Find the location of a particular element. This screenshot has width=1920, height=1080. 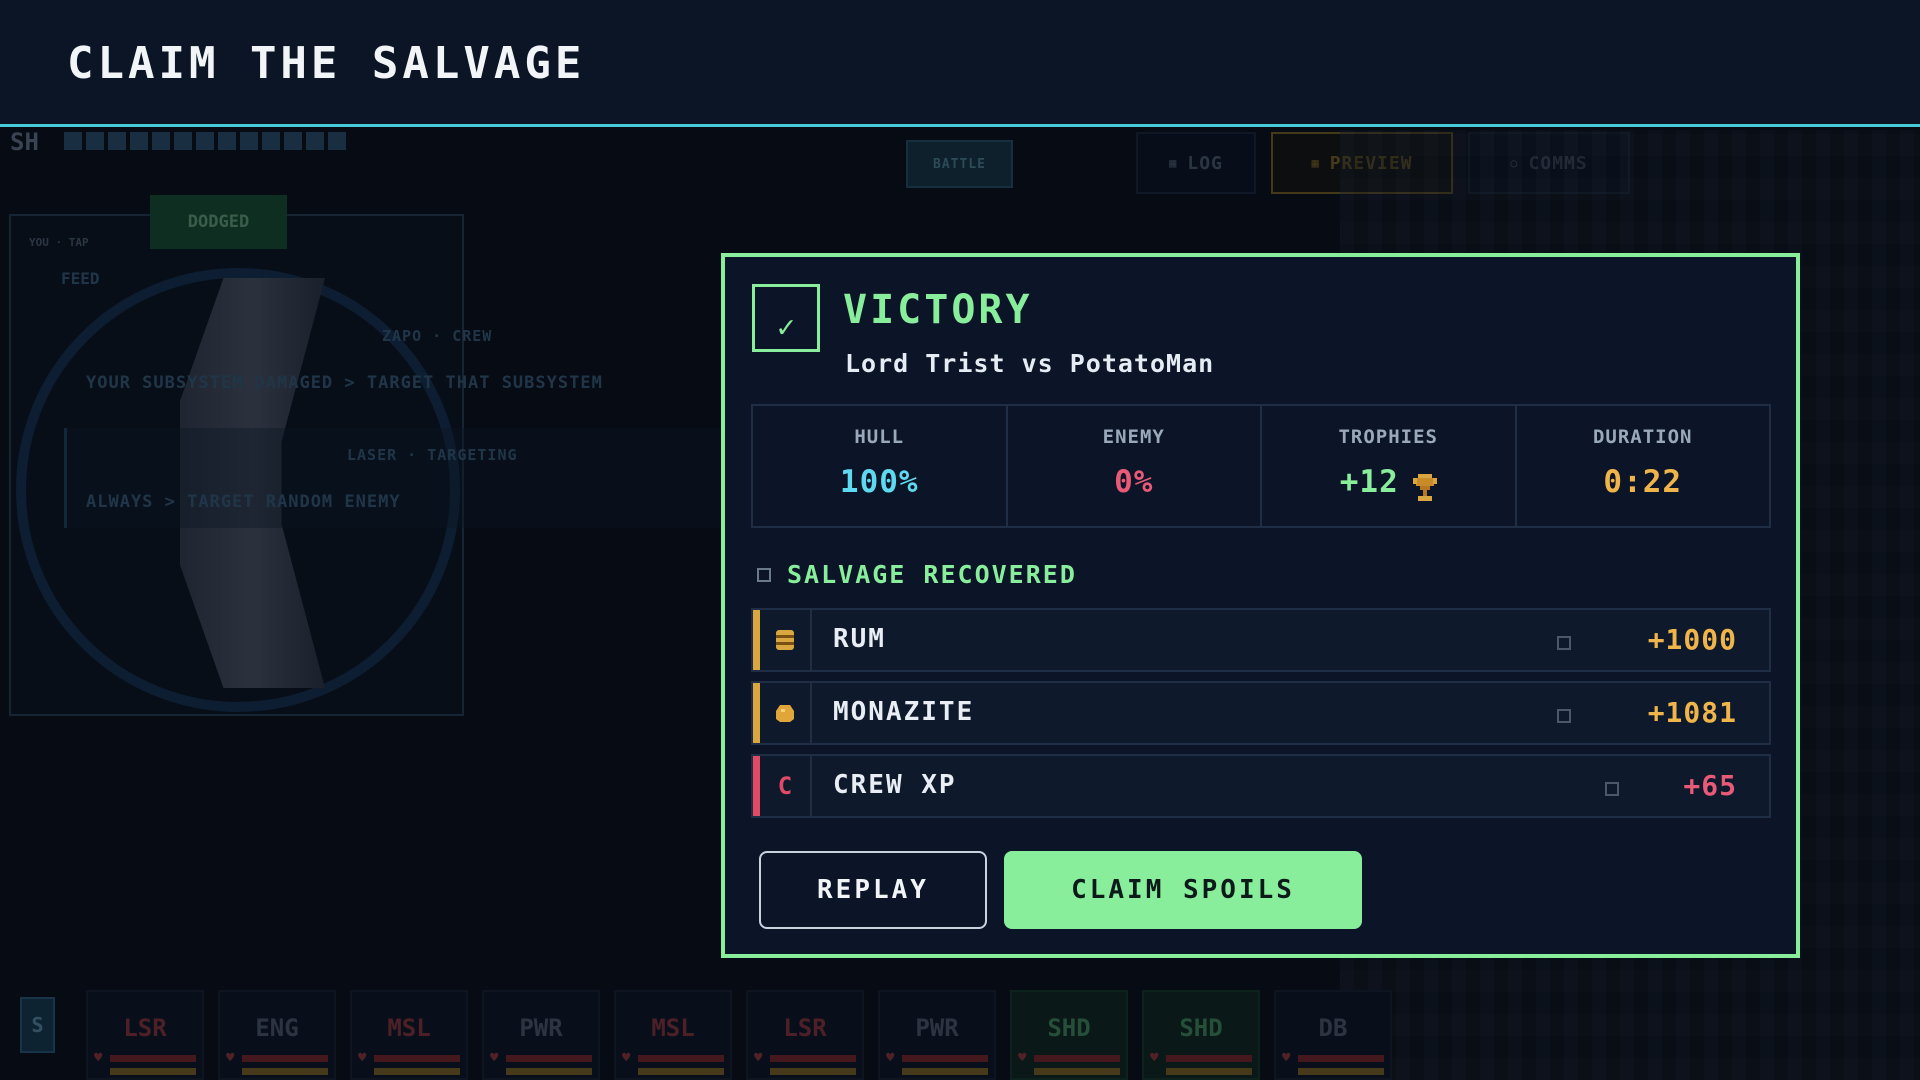

shield-pips is located at coordinates (205, 141).